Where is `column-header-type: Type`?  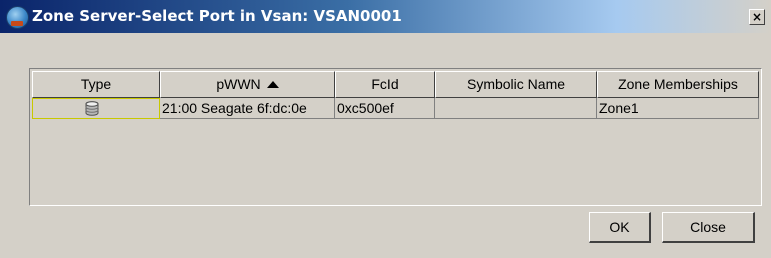
column-header-type: Type is located at coordinates (96, 84).